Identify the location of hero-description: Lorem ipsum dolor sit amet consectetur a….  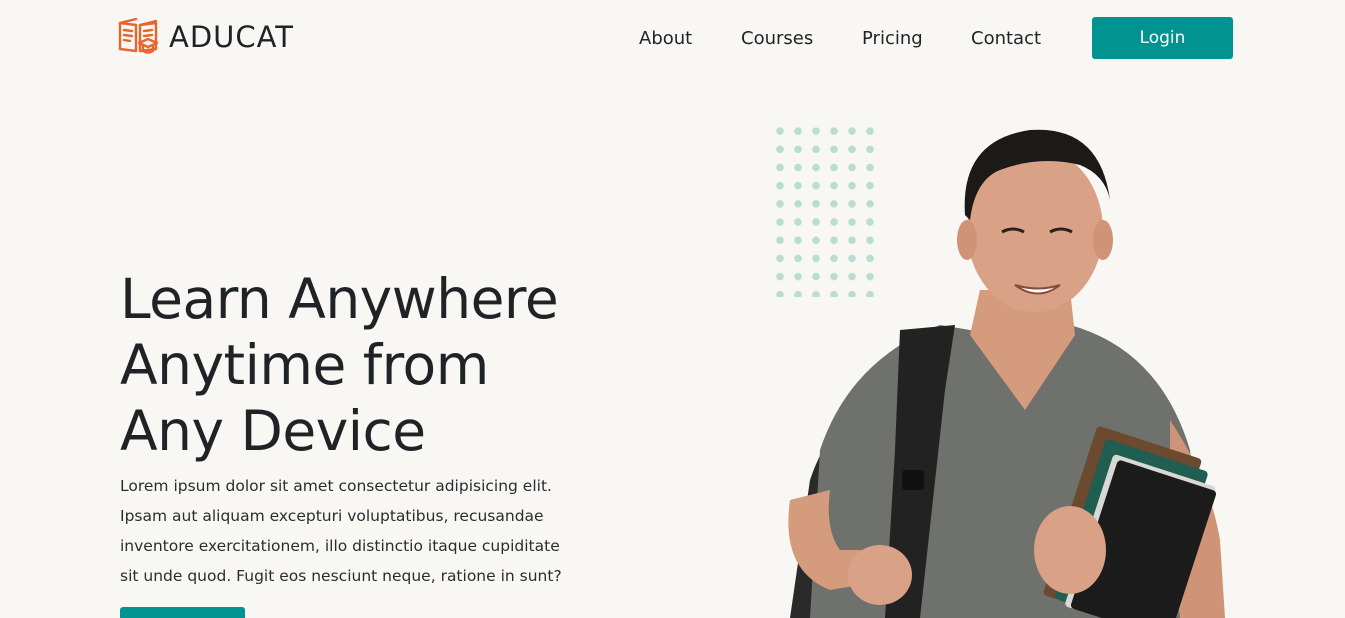
(355, 531).